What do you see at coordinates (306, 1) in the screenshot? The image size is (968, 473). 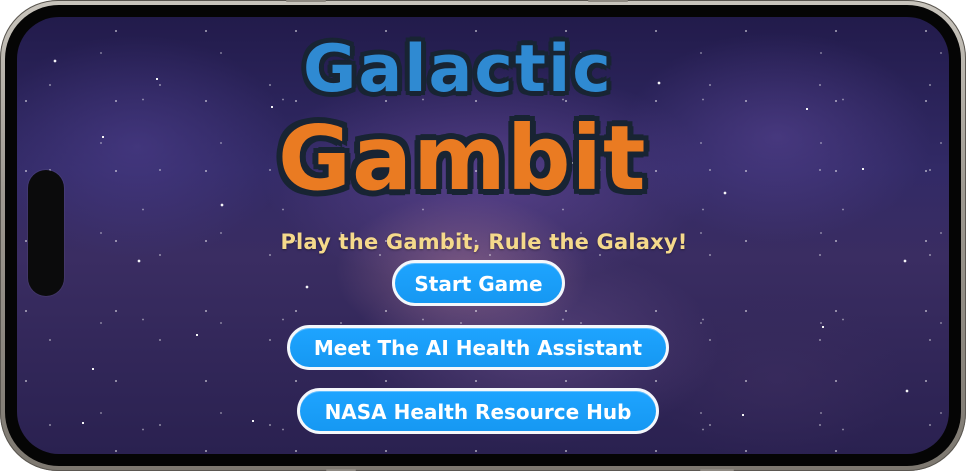 I see `top-side-button-left` at bounding box center [306, 1].